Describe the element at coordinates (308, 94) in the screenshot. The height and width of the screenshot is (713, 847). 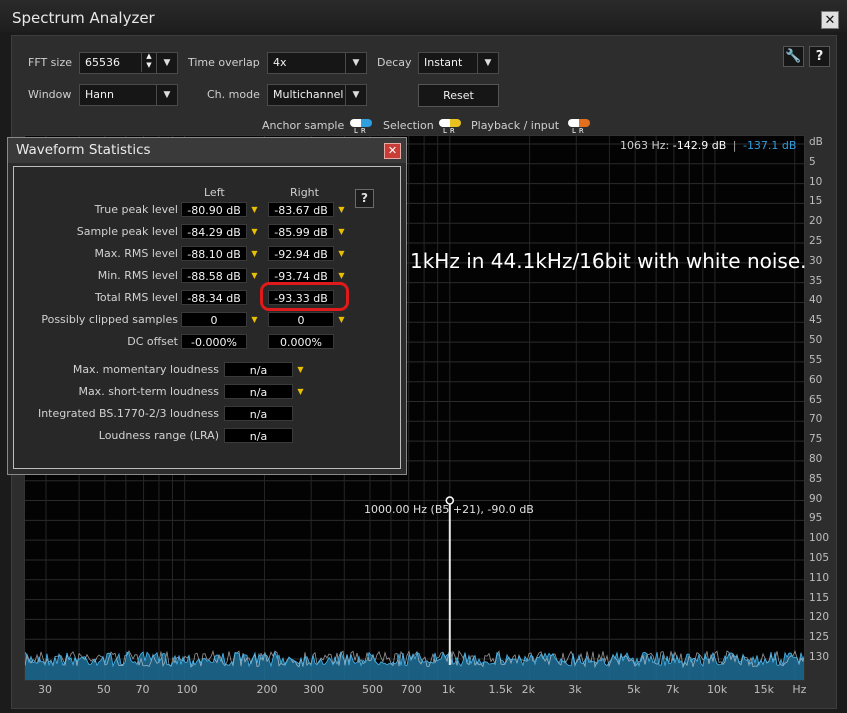
I see `ch-mode-value: Multichannel` at that location.